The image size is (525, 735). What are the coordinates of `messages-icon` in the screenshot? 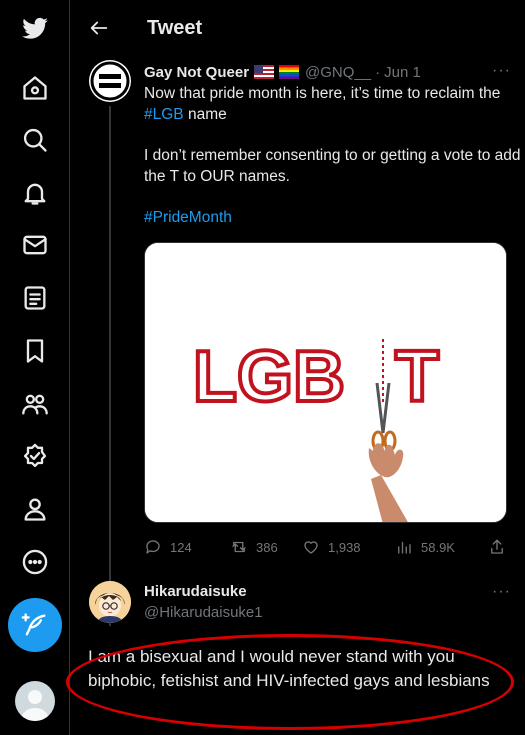 It's located at (35, 245).